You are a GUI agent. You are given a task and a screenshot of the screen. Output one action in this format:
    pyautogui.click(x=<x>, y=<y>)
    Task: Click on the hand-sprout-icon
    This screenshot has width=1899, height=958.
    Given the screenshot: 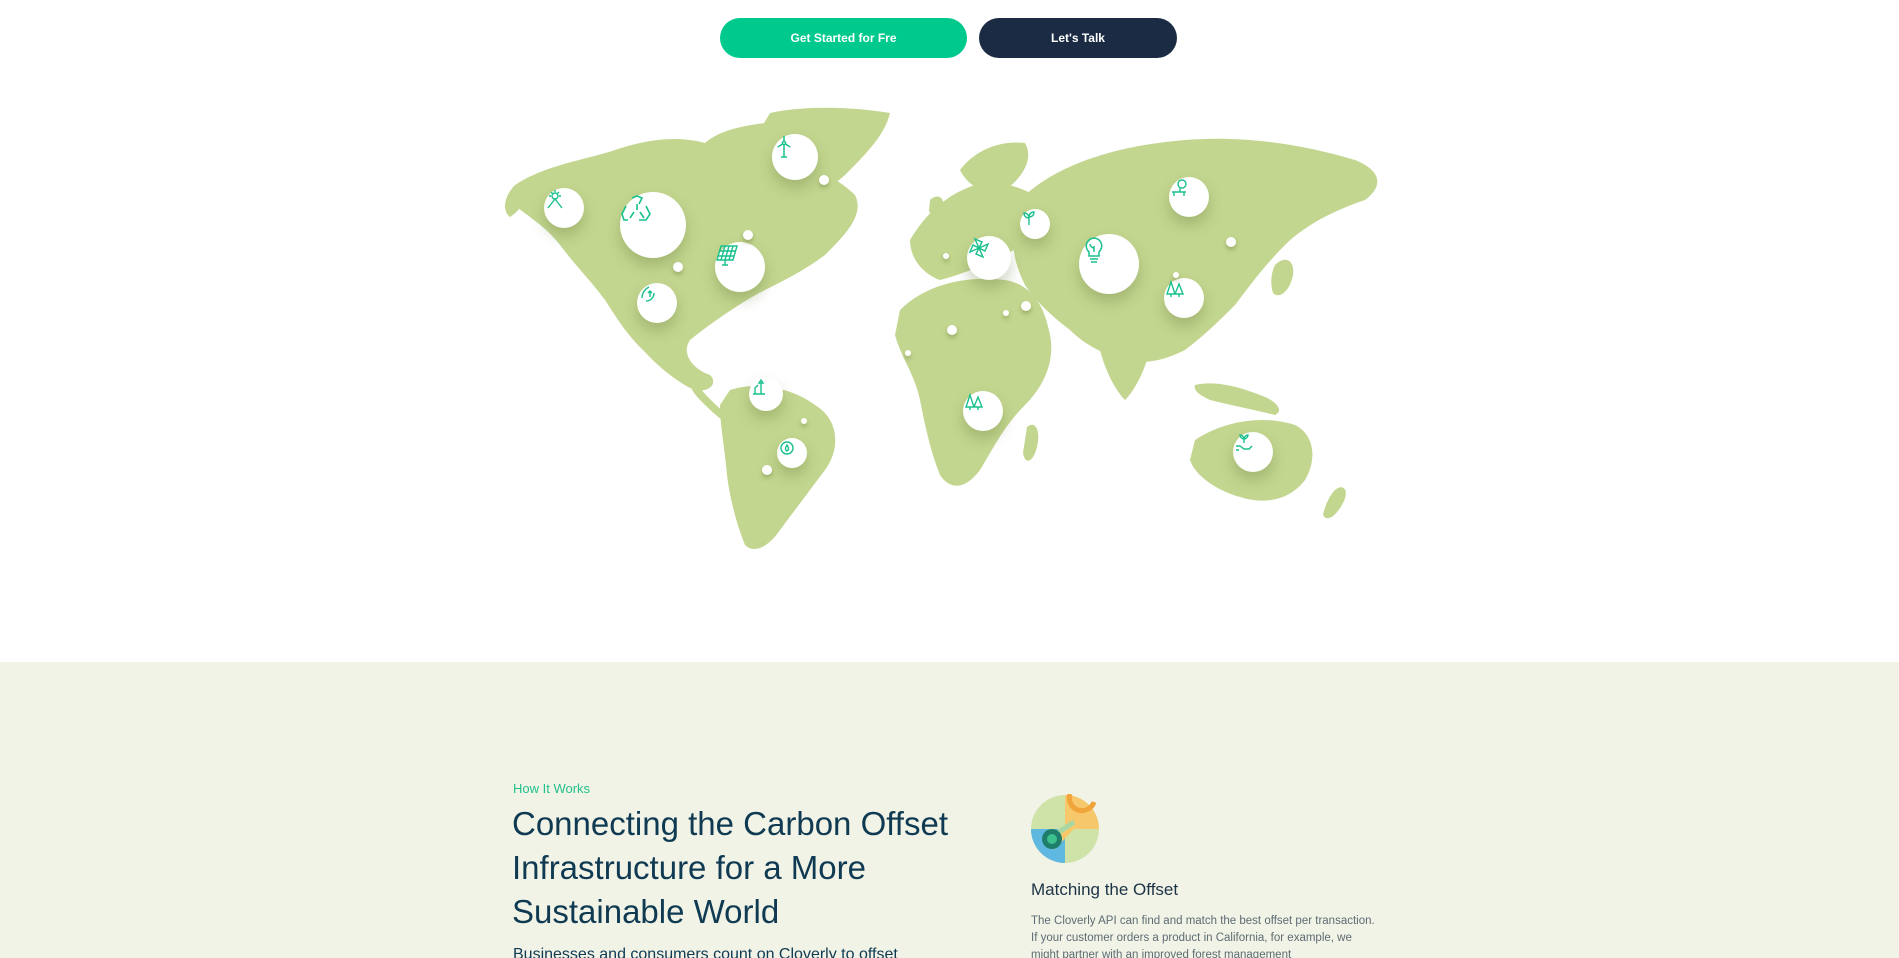 What is the action you would take?
    pyautogui.click(x=1253, y=452)
    